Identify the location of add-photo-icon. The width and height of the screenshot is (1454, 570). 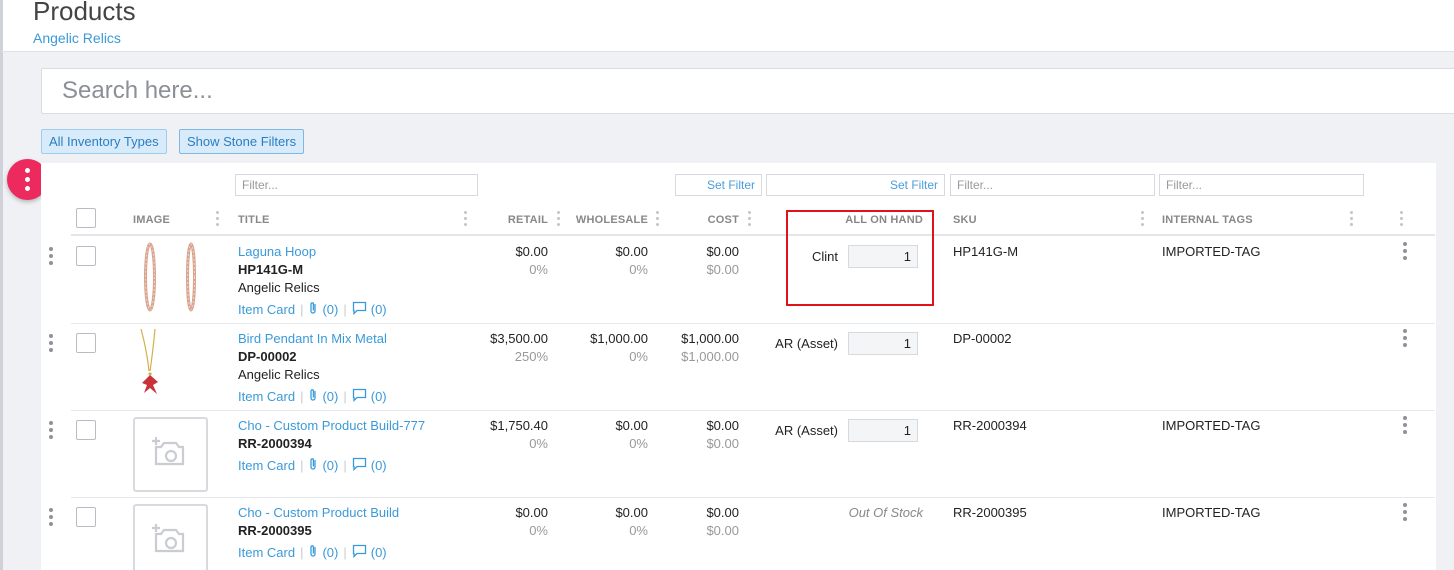
(168, 538).